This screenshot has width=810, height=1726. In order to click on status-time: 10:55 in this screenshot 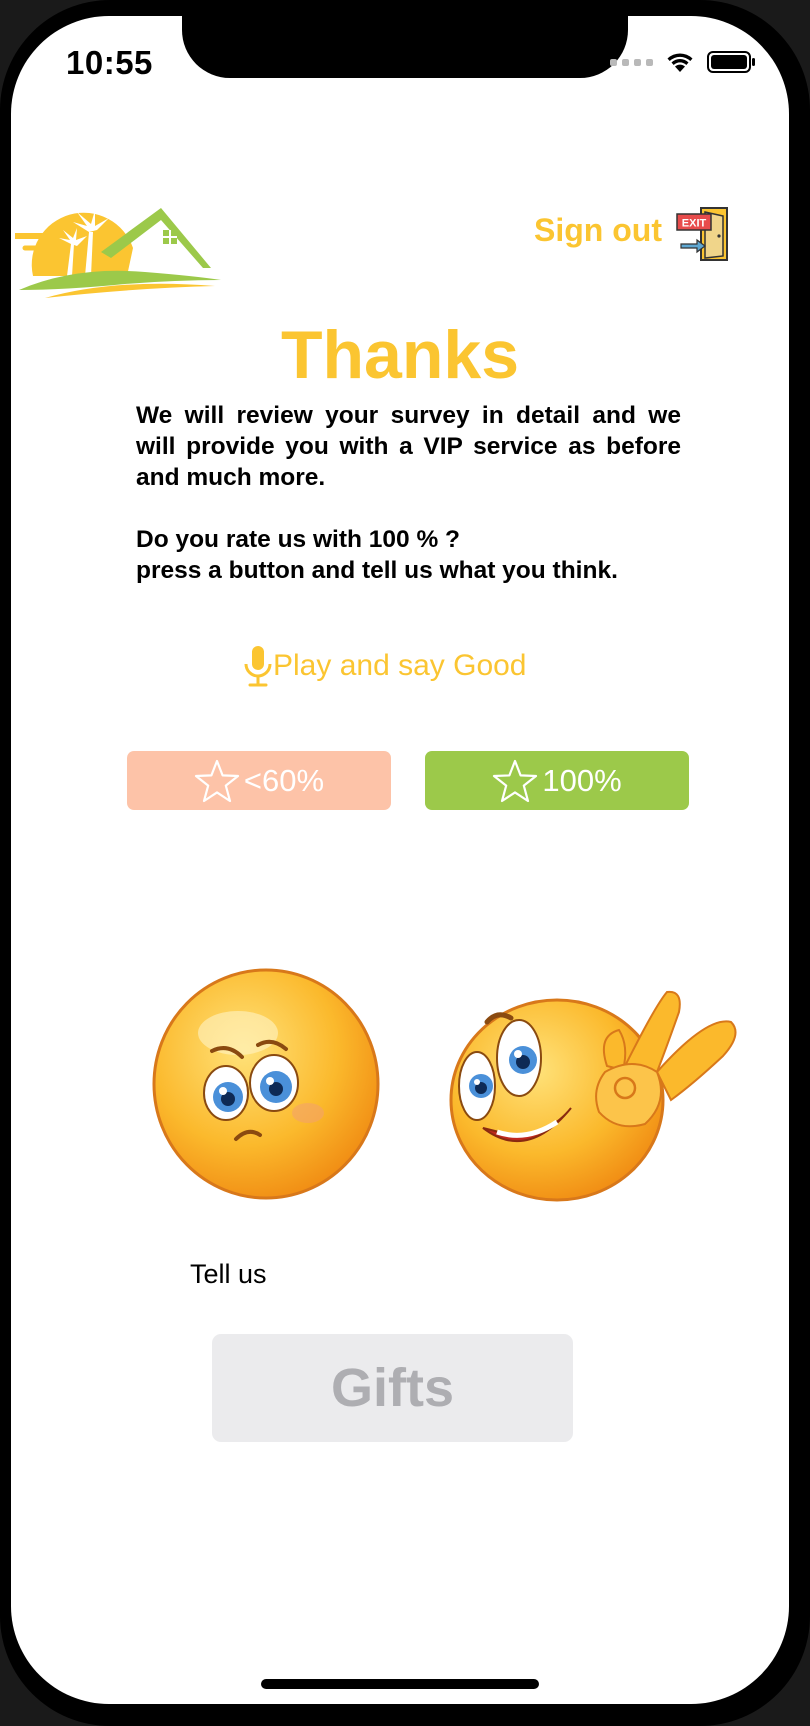, I will do `click(109, 62)`.